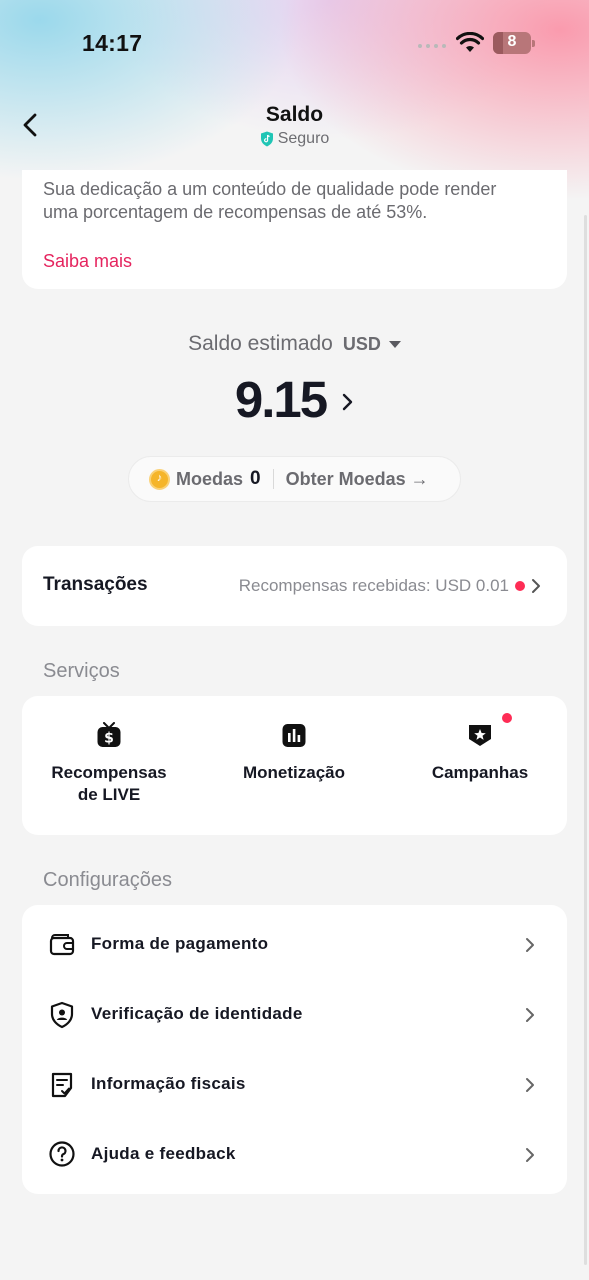 This screenshot has height=1280, width=589. I want to click on currency-selector: USD, so click(372, 344).